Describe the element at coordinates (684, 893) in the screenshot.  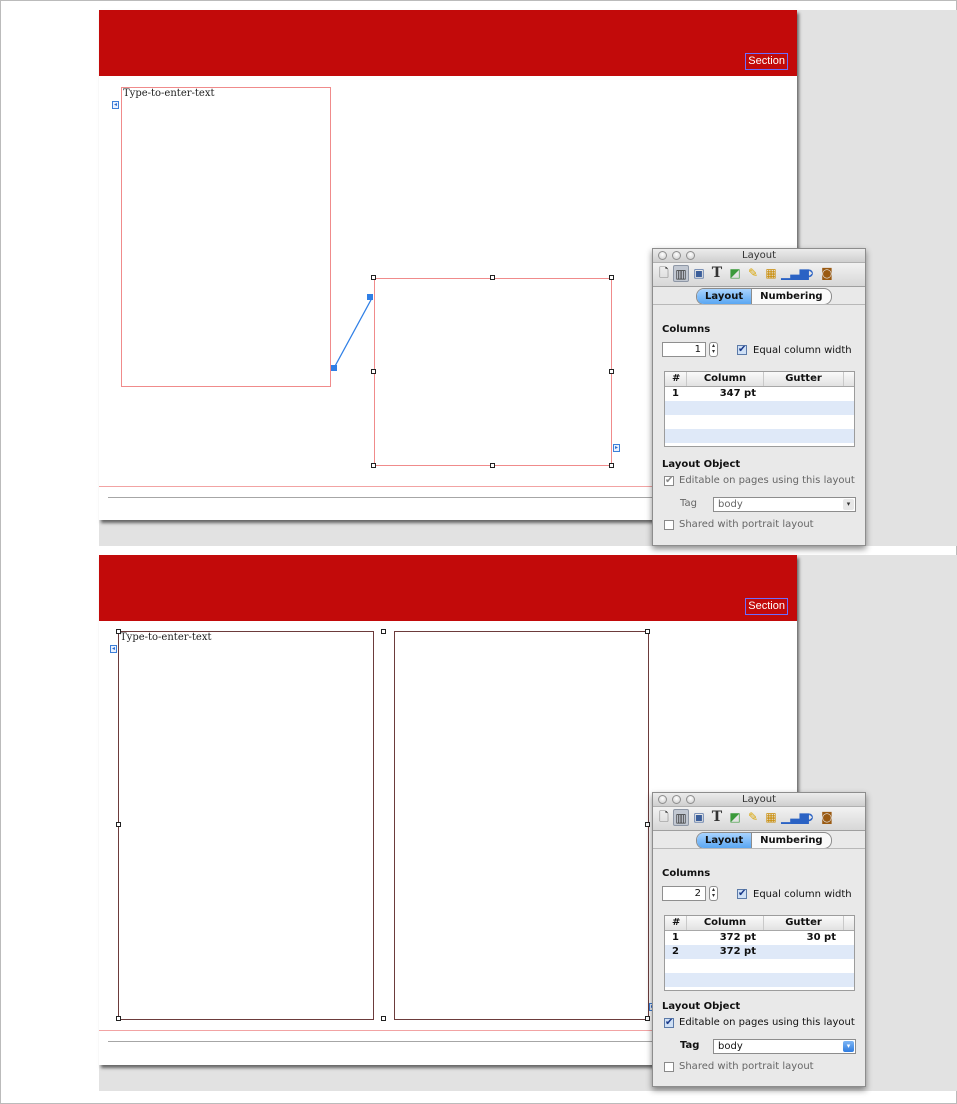
I see `column-count-field: 2` at that location.